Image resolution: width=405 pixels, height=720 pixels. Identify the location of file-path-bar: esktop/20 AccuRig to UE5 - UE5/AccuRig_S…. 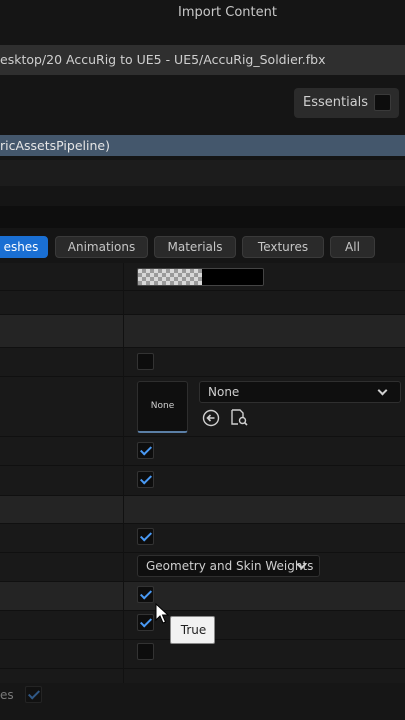
(202, 60).